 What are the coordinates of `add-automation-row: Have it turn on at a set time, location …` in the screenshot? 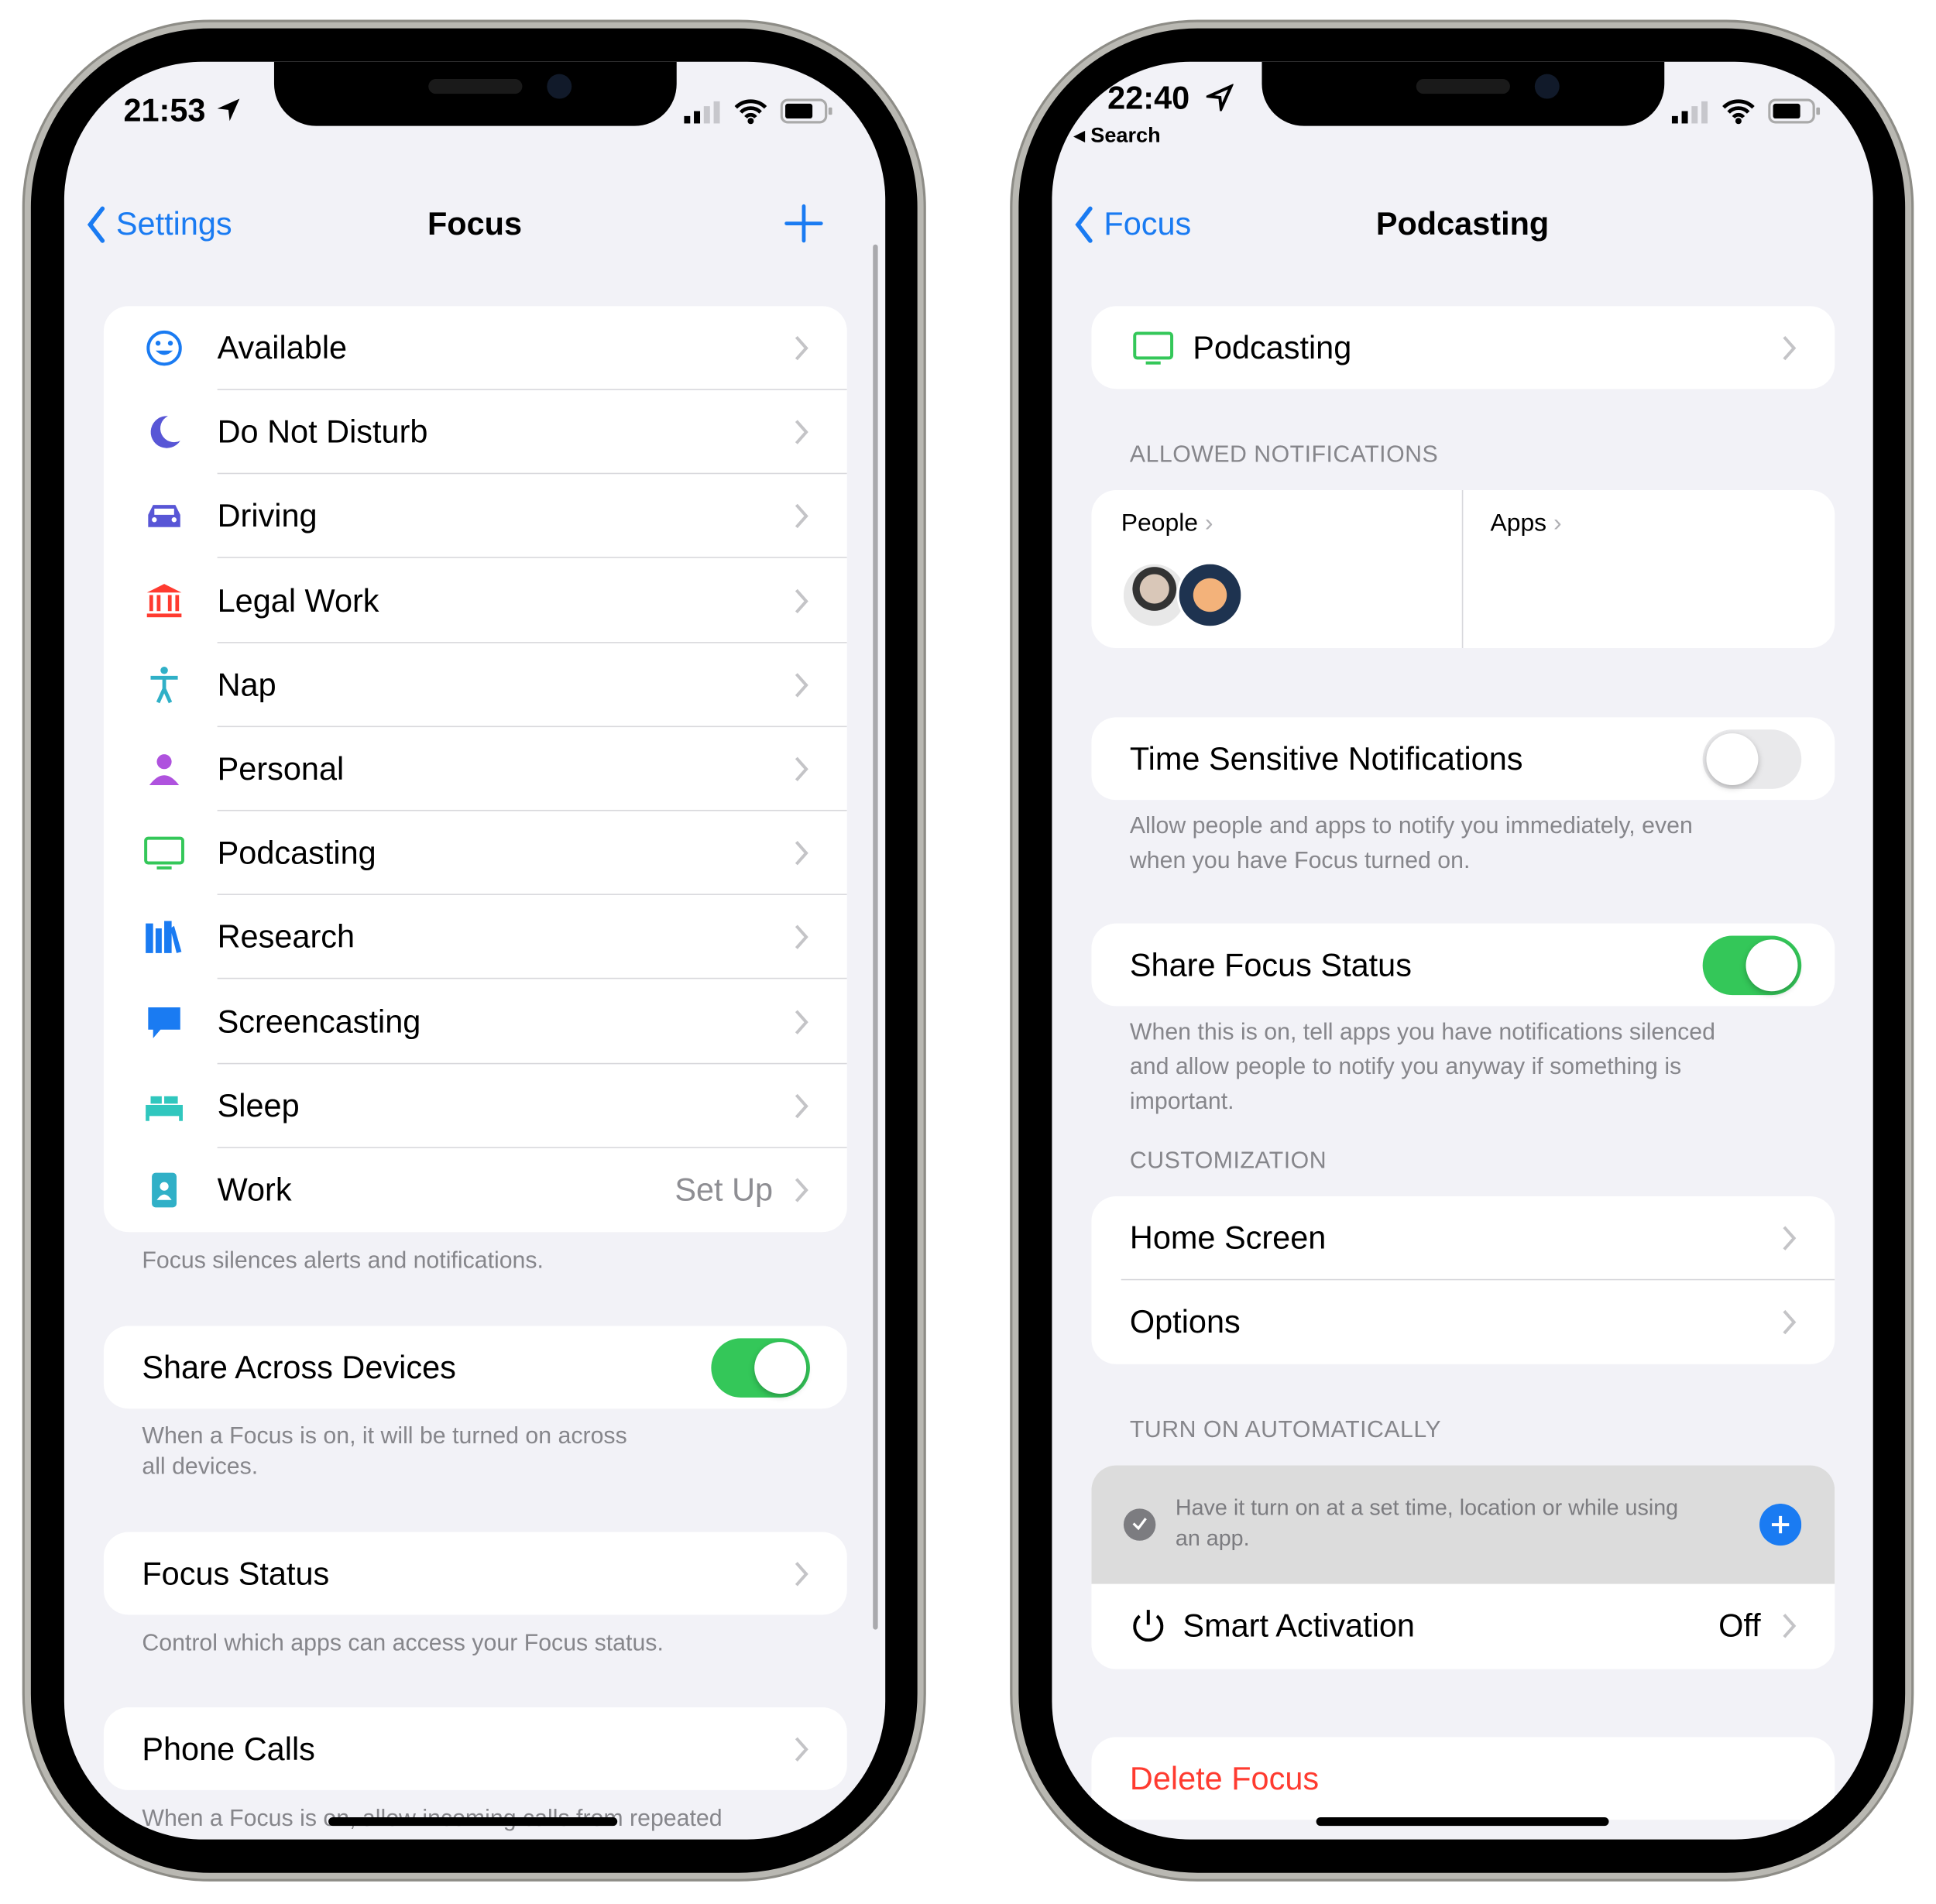 It's located at (1463, 1525).